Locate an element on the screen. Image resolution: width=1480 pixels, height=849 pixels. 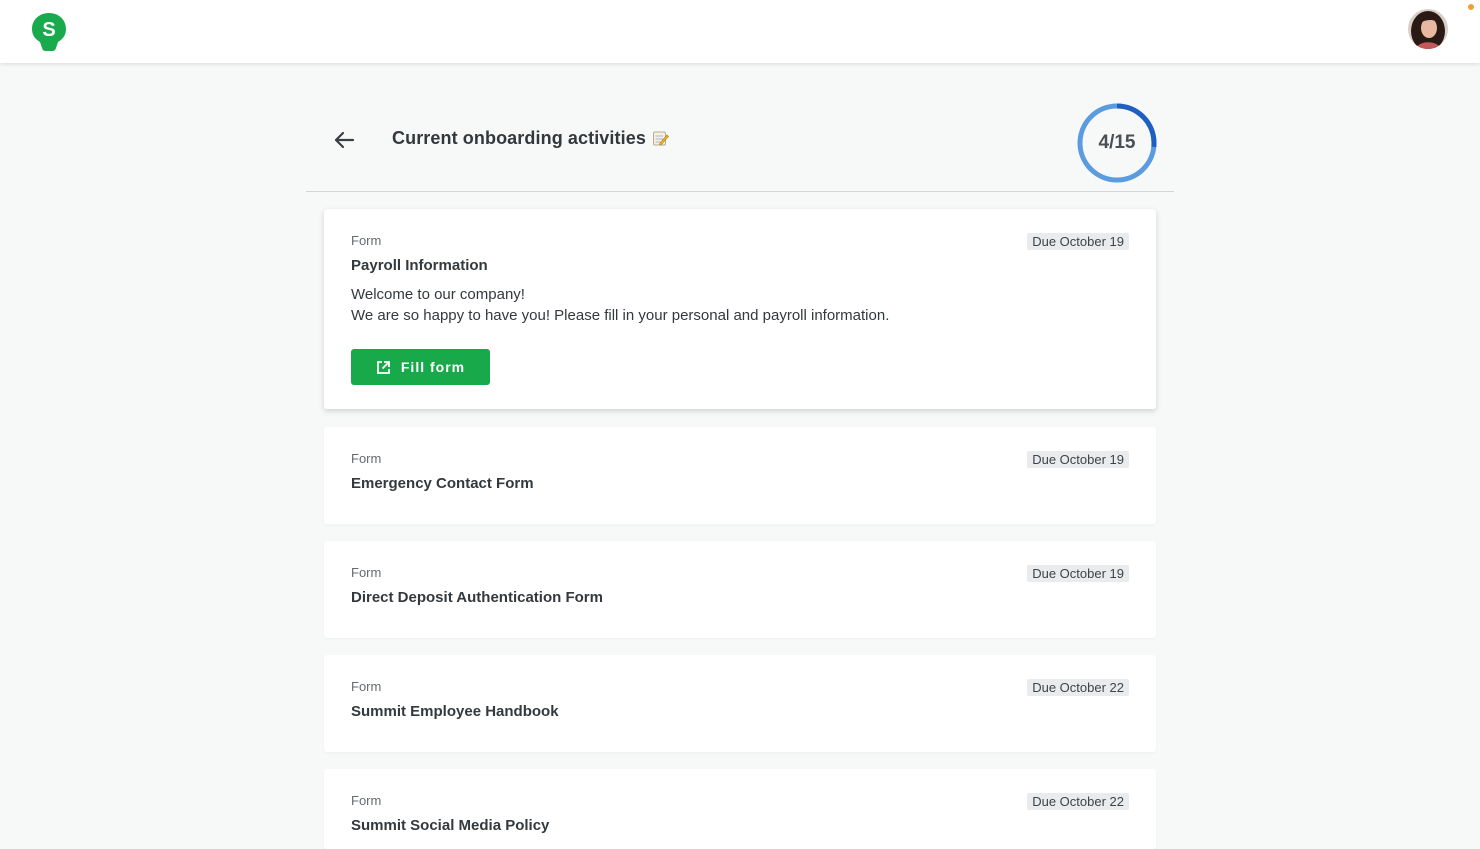
progress-label: 4/15 is located at coordinates (1117, 142).